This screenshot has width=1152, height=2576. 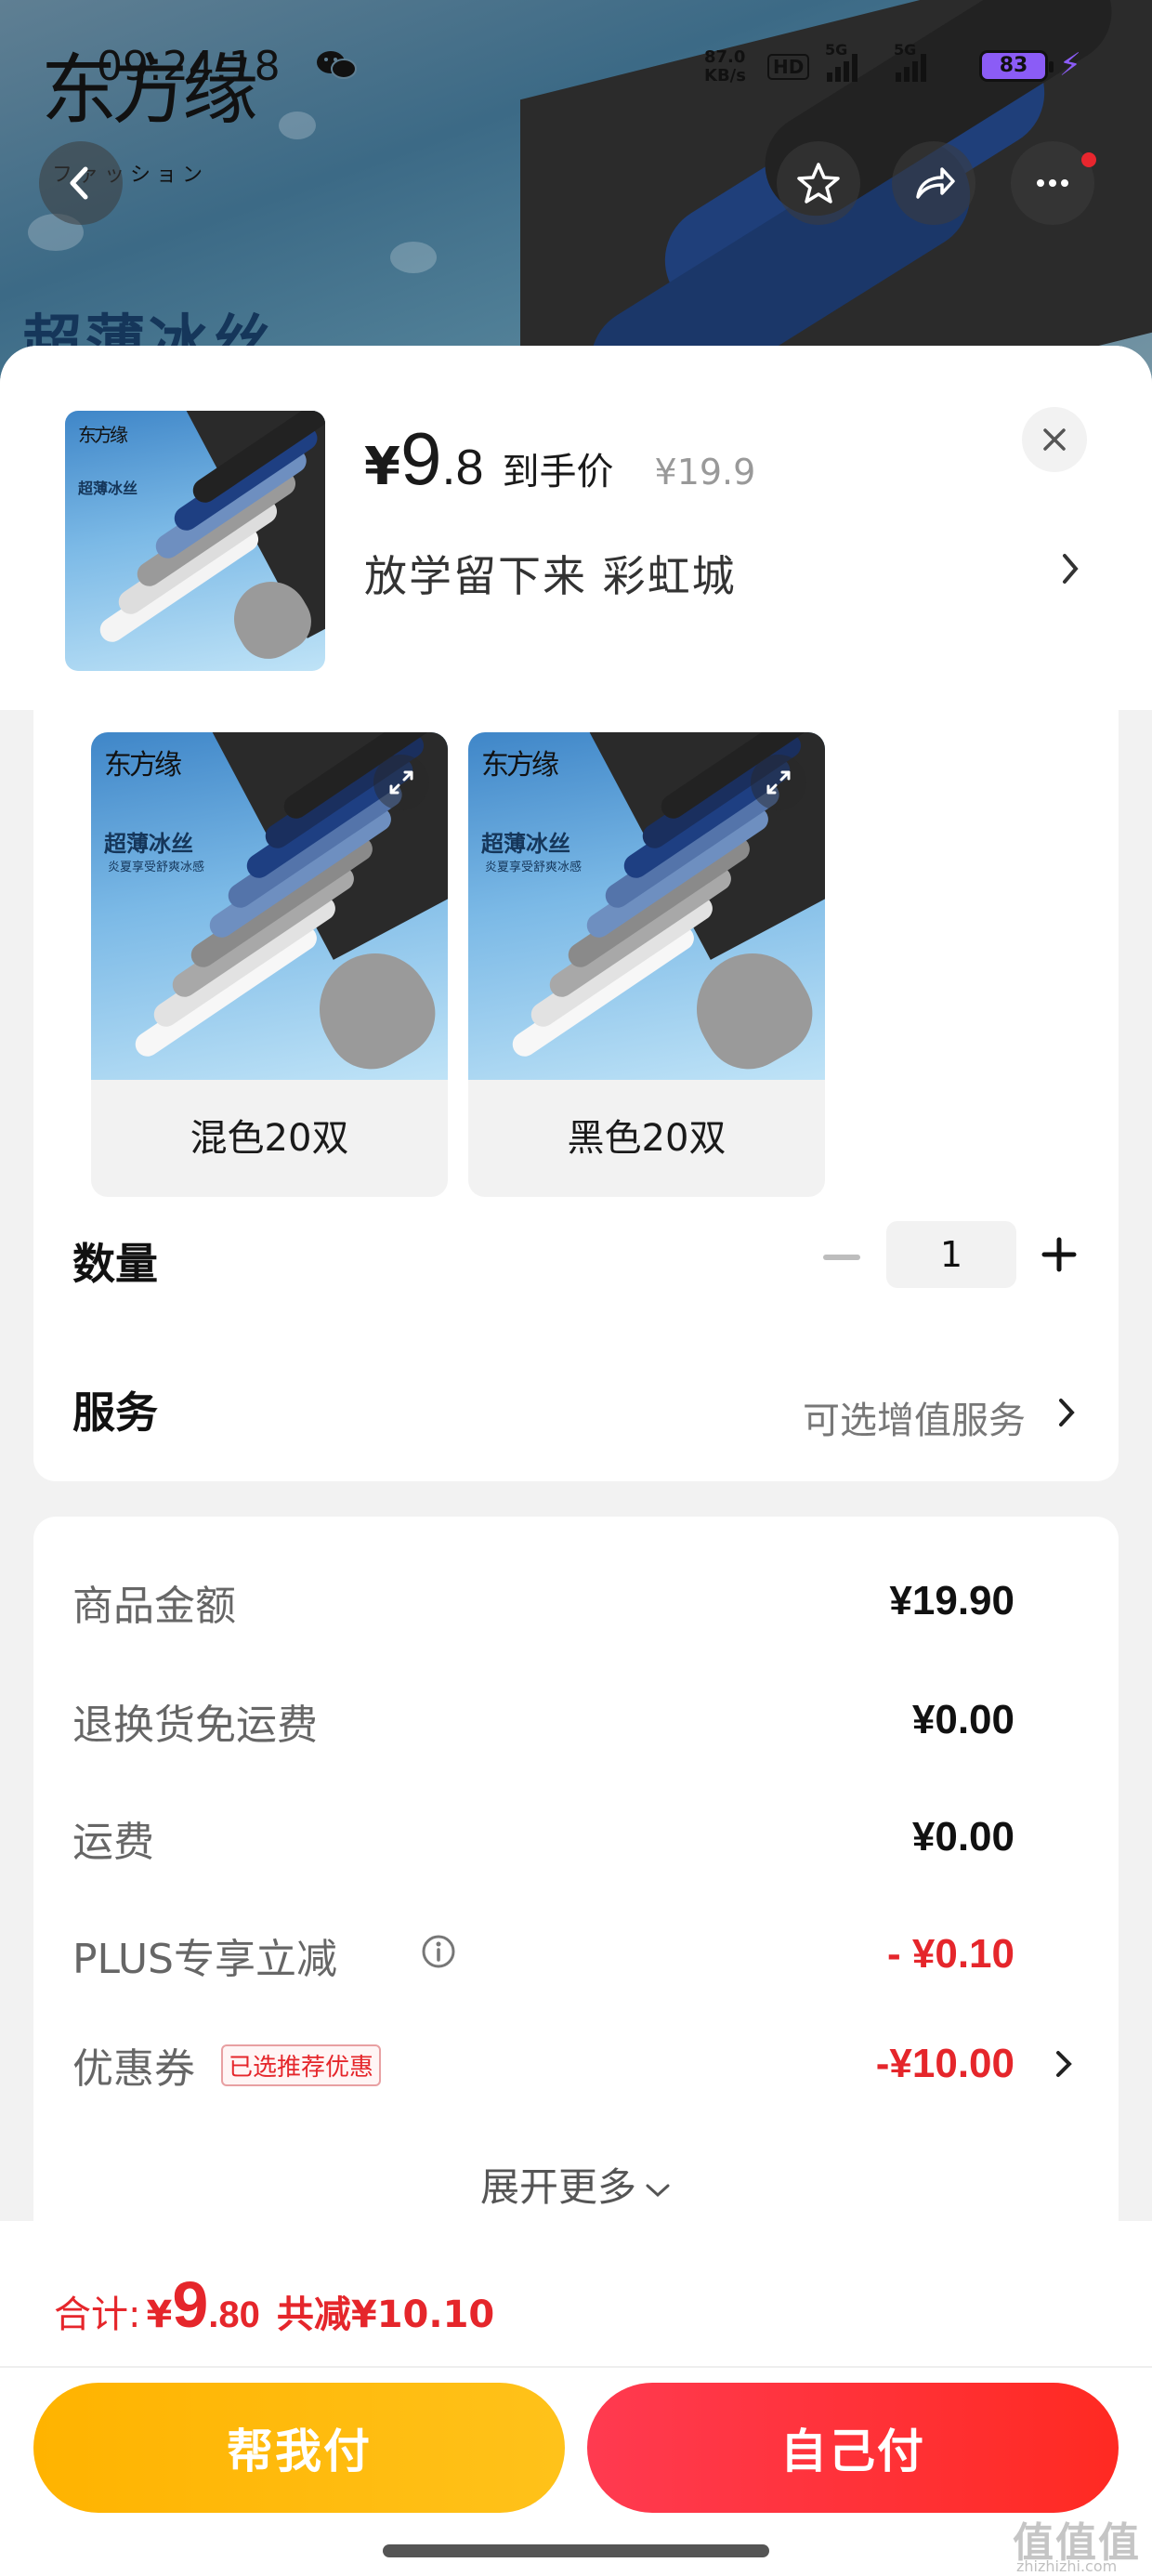 What do you see at coordinates (301, 2065) in the screenshot?
I see `coupon-tag: 已选推荐优惠` at bounding box center [301, 2065].